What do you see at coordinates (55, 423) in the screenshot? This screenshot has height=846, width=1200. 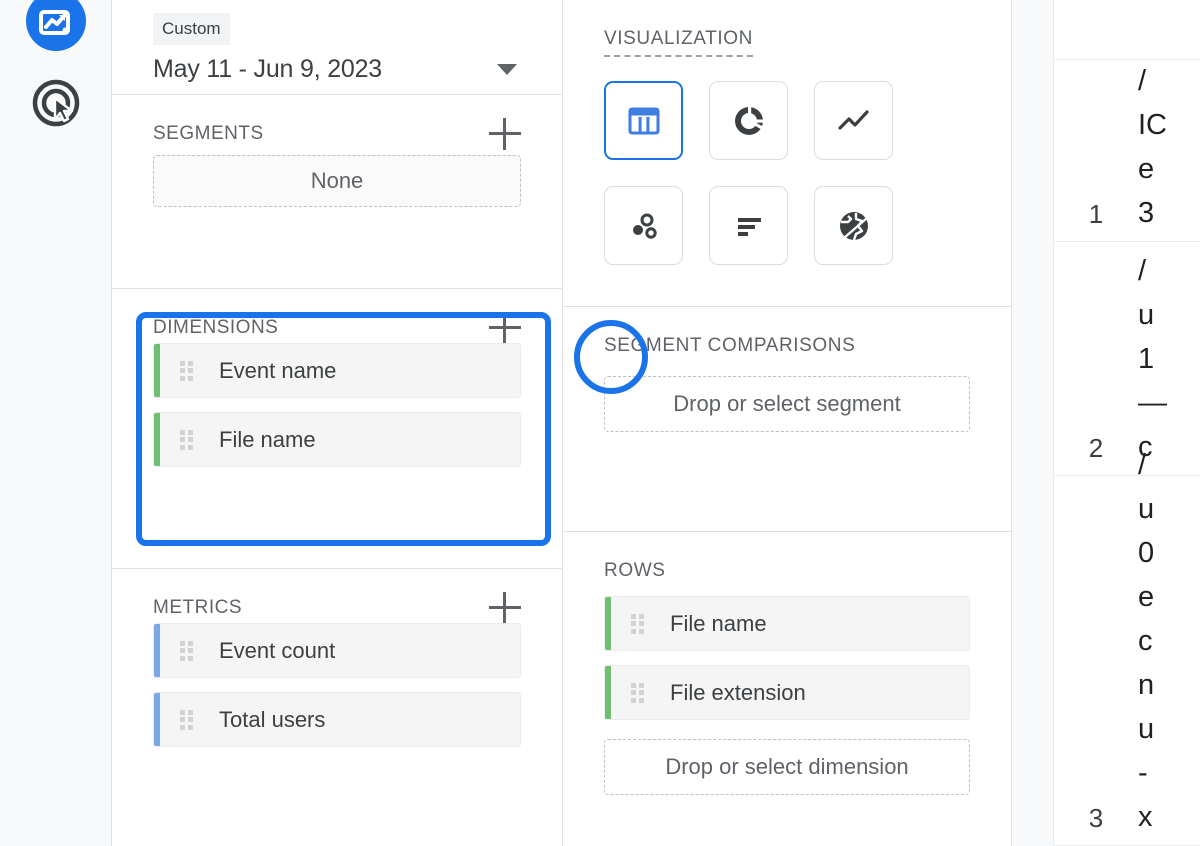 I see `left-icon-rail` at bounding box center [55, 423].